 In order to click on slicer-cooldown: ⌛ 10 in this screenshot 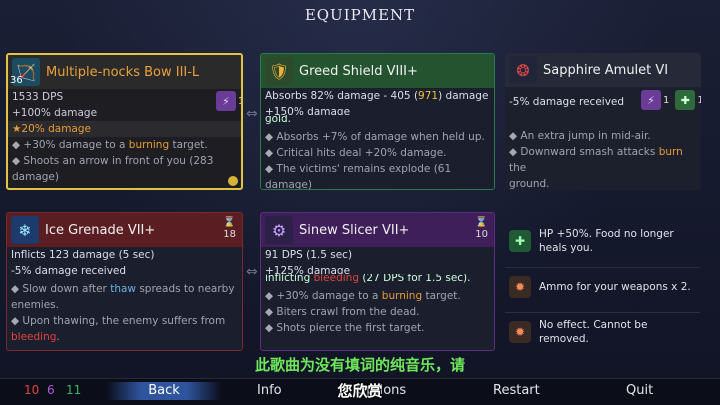, I will do `click(481, 228)`.